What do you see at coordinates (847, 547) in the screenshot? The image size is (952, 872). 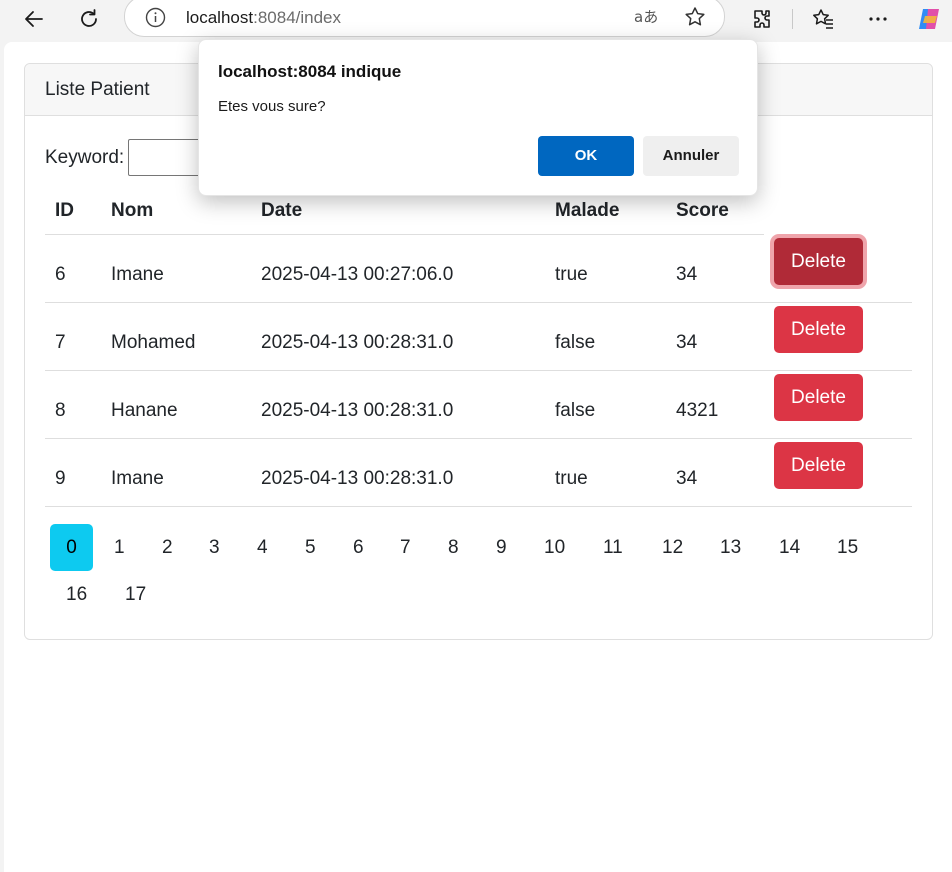 I see `page-link: 15` at bounding box center [847, 547].